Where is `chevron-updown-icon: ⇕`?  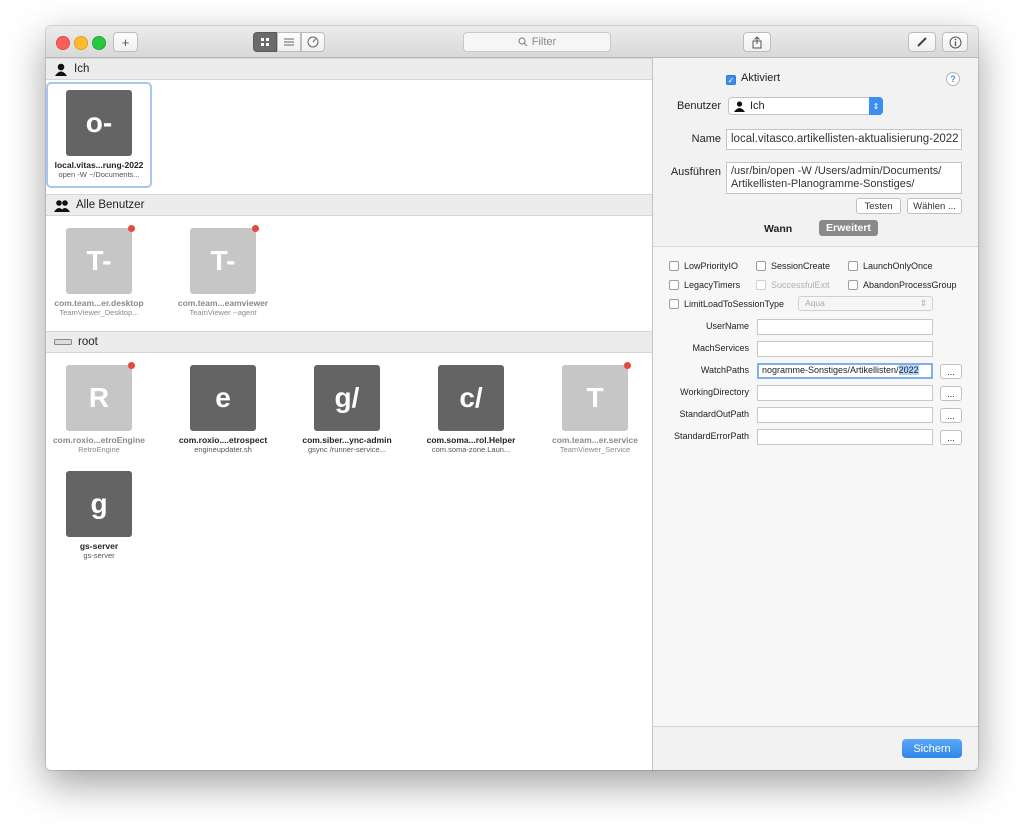 chevron-updown-icon: ⇕ is located at coordinates (876, 106).